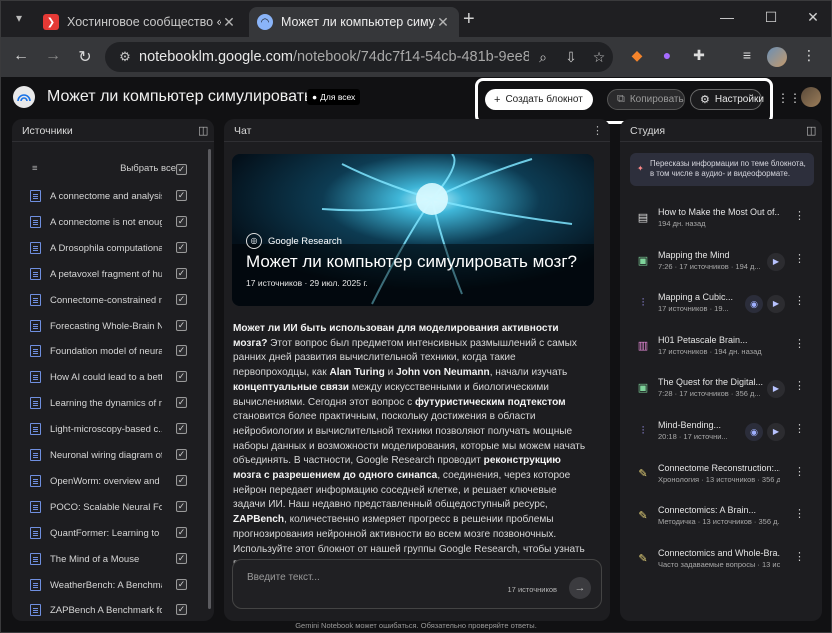 Image resolution: width=832 pixels, height=633 pixels. I want to click on chat-input-box: Введите текст... 17 источников →, so click(417, 584).